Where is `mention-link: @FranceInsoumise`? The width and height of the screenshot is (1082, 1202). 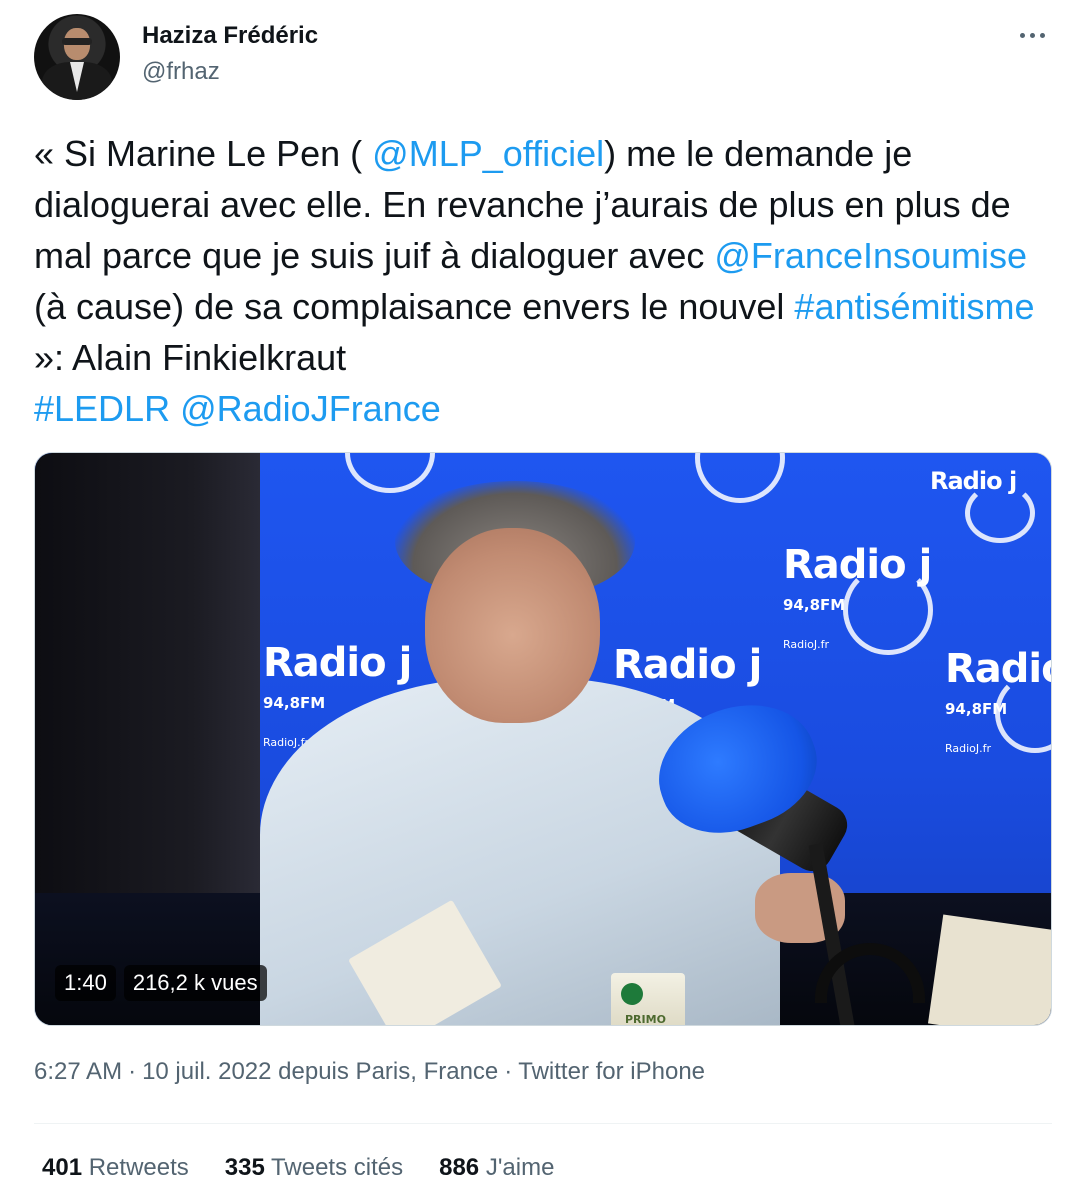
mention-link: @FranceInsoumise is located at coordinates (870, 255).